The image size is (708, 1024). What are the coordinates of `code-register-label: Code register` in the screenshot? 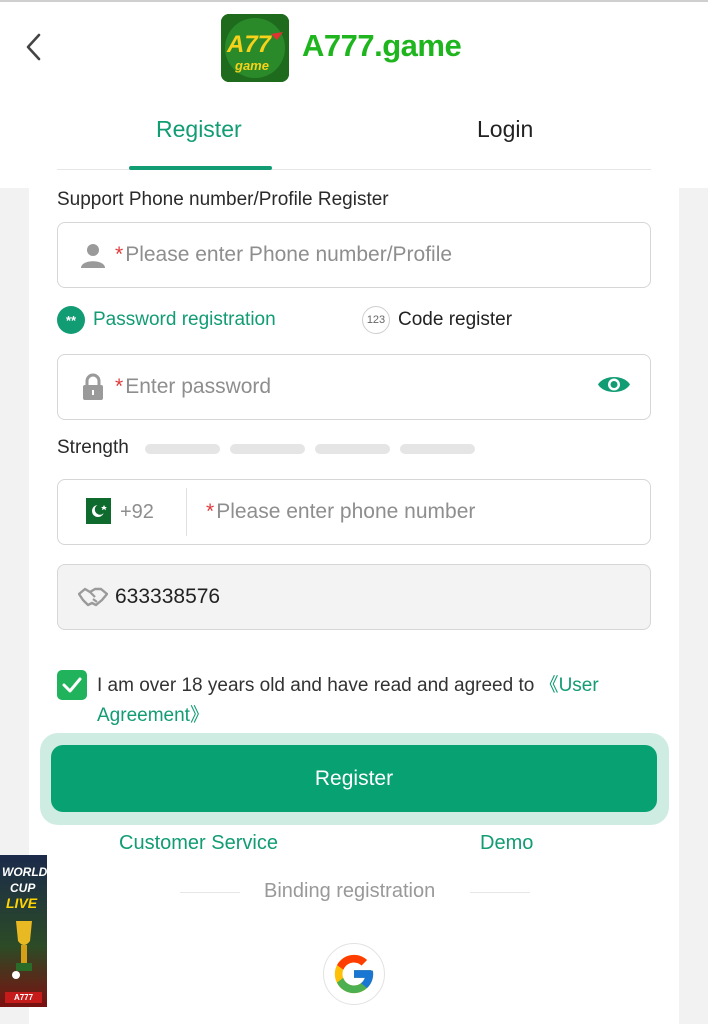 It's located at (455, 319).